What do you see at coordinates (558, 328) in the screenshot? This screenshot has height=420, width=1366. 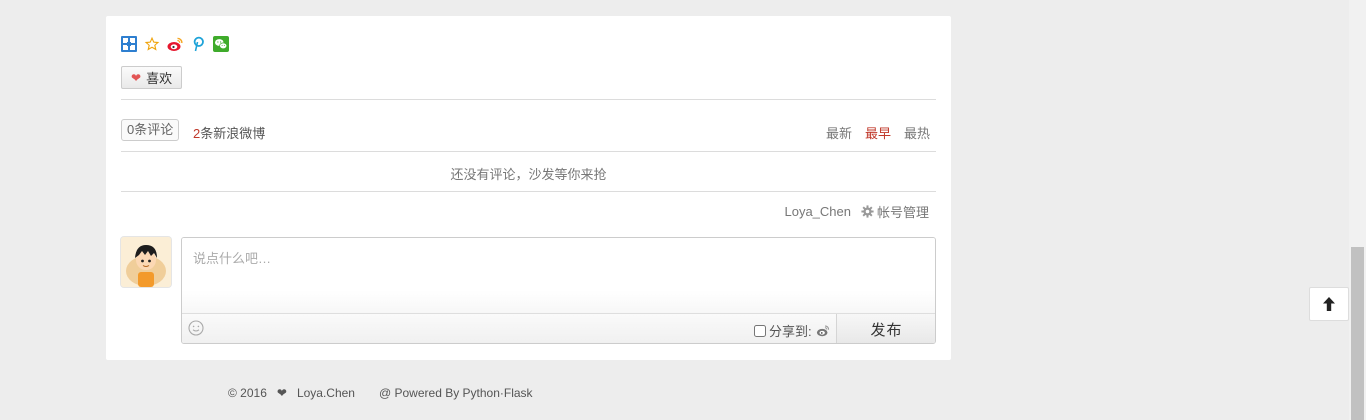 I see `editor-toolbar: 分享到: 发布` at bounding box center [558, 328].